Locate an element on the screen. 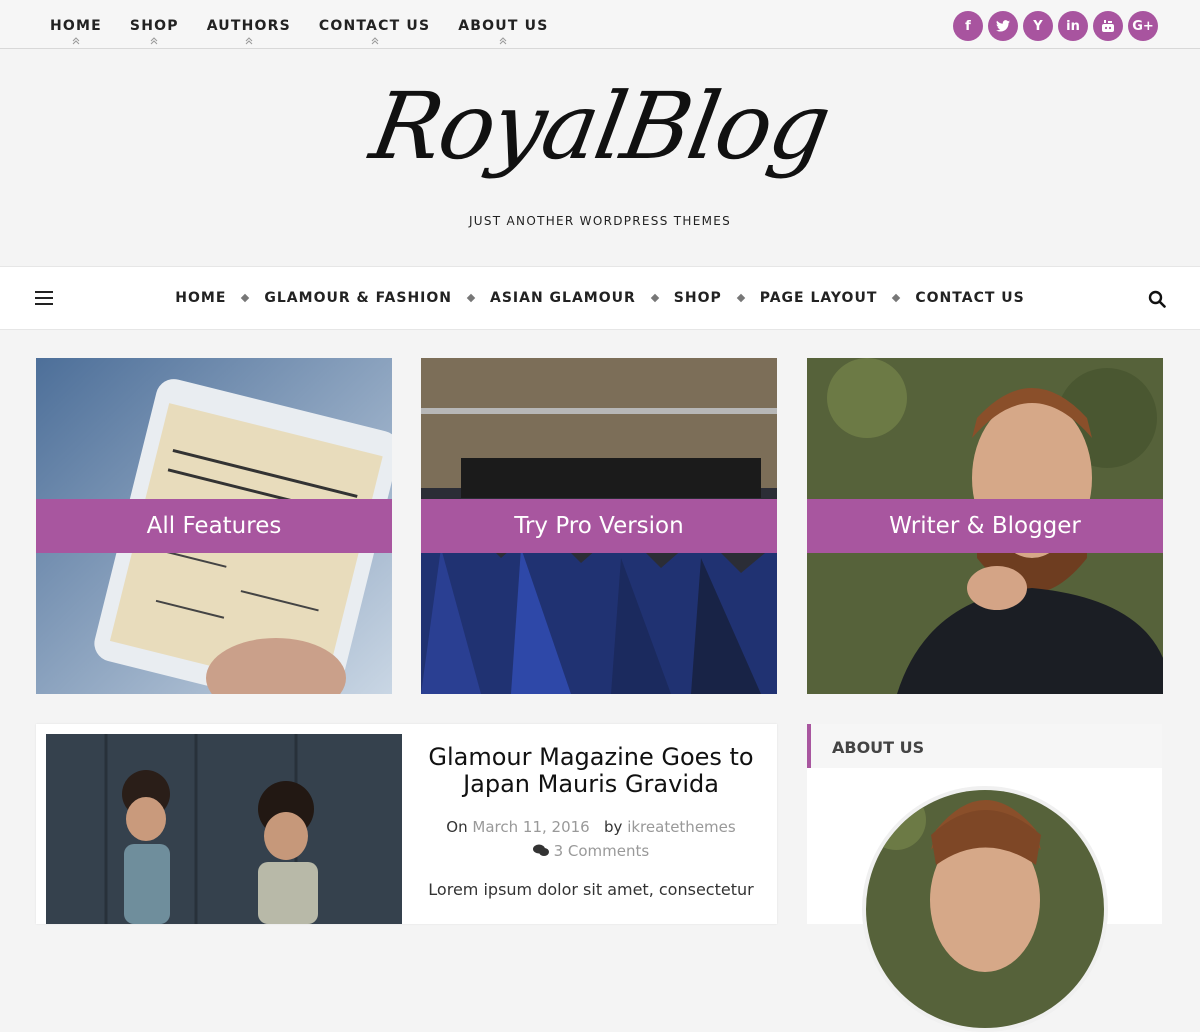 Image resolution: width=1200 pixels, height=1032 pixels. about-us-widget: ABOUT US is located at coordinates (984, 878).